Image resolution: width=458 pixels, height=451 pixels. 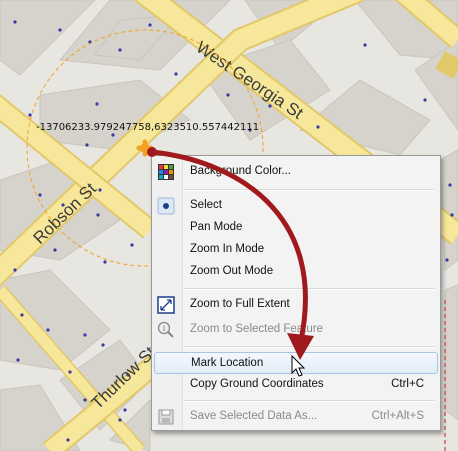 What do you see at coordinates (227, 363) in the screenshot?
I see `menu-item-label: Mark Location` at bounding box center [227, 363].